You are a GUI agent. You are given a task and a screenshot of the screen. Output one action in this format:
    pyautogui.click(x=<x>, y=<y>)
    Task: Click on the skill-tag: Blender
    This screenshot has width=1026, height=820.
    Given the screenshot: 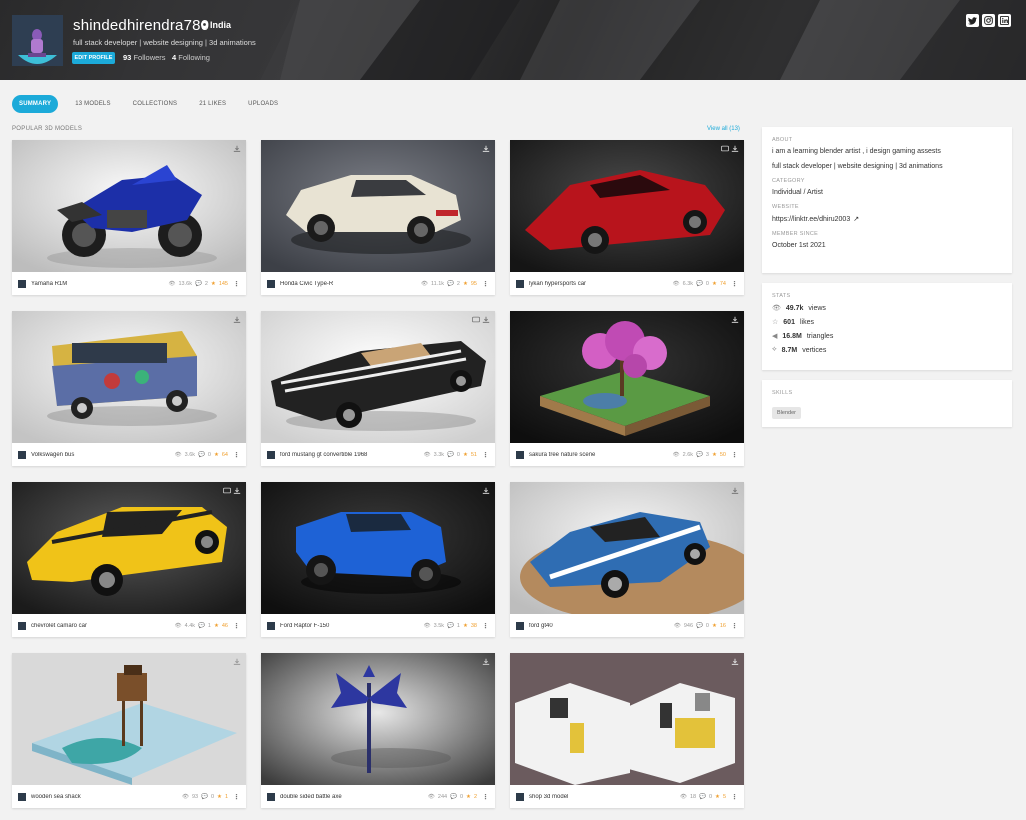 What is the action you would take?
    pyautogui.click(x=786, y=413)
    